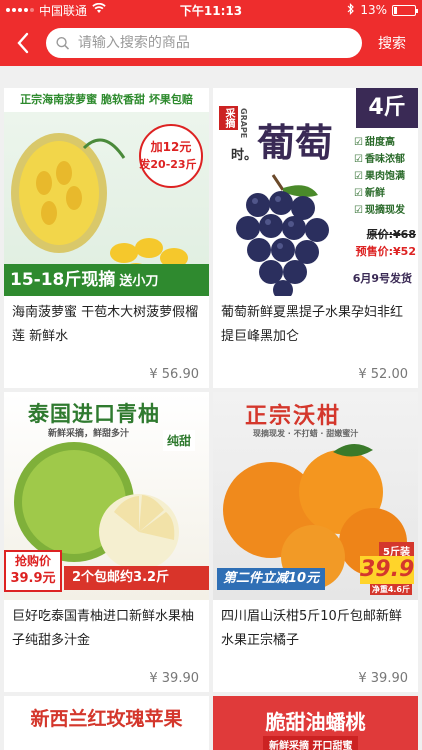 This screenshot has height=750, width=422. What do you see at coordinates (392, 43) in the screenshot?
I see `search-button: 搜索` at bounding box center [392, 43].